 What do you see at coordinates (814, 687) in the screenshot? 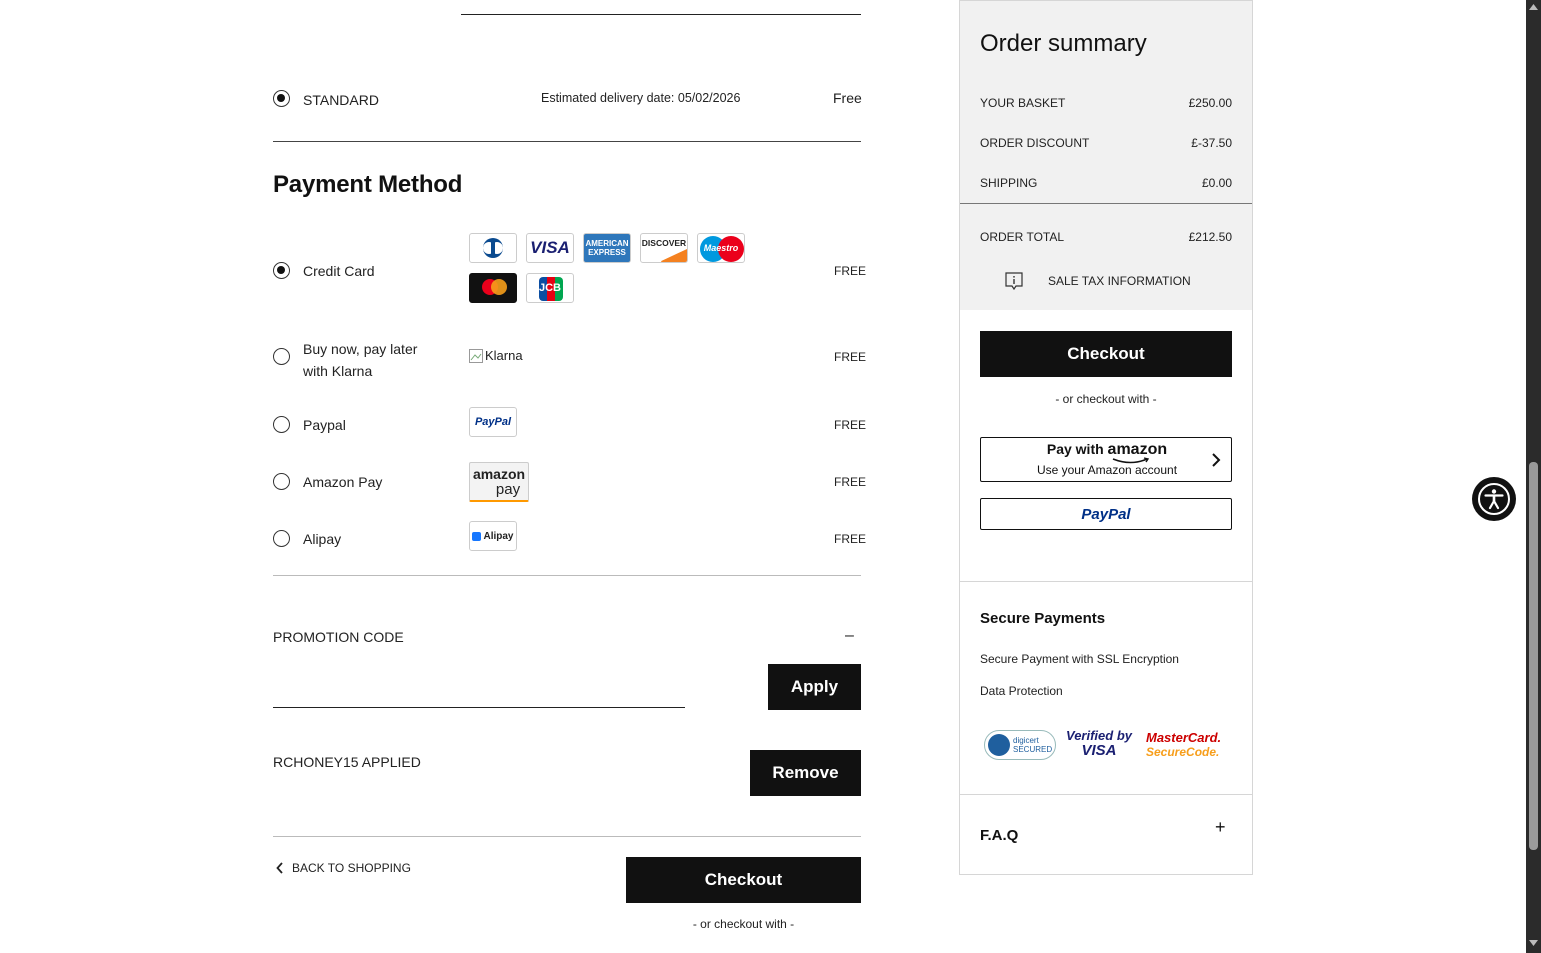
I see `apply-button: Apply` at bounding box center [814, 687].